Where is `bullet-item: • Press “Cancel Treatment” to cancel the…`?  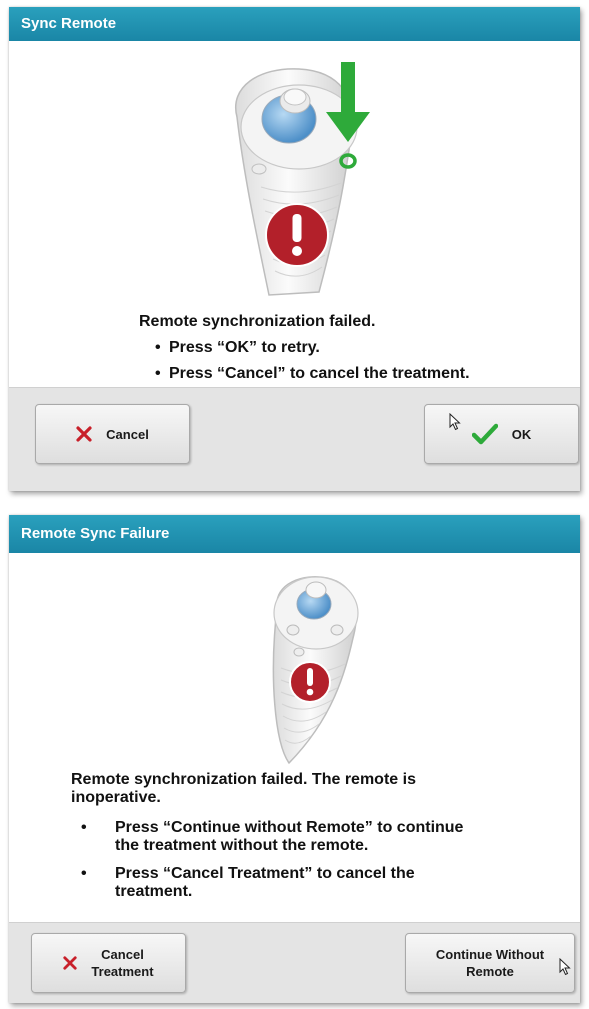
bullet-item: • Press “Cancel Treatment” to cancel the… is located at coordinates (311, 883).